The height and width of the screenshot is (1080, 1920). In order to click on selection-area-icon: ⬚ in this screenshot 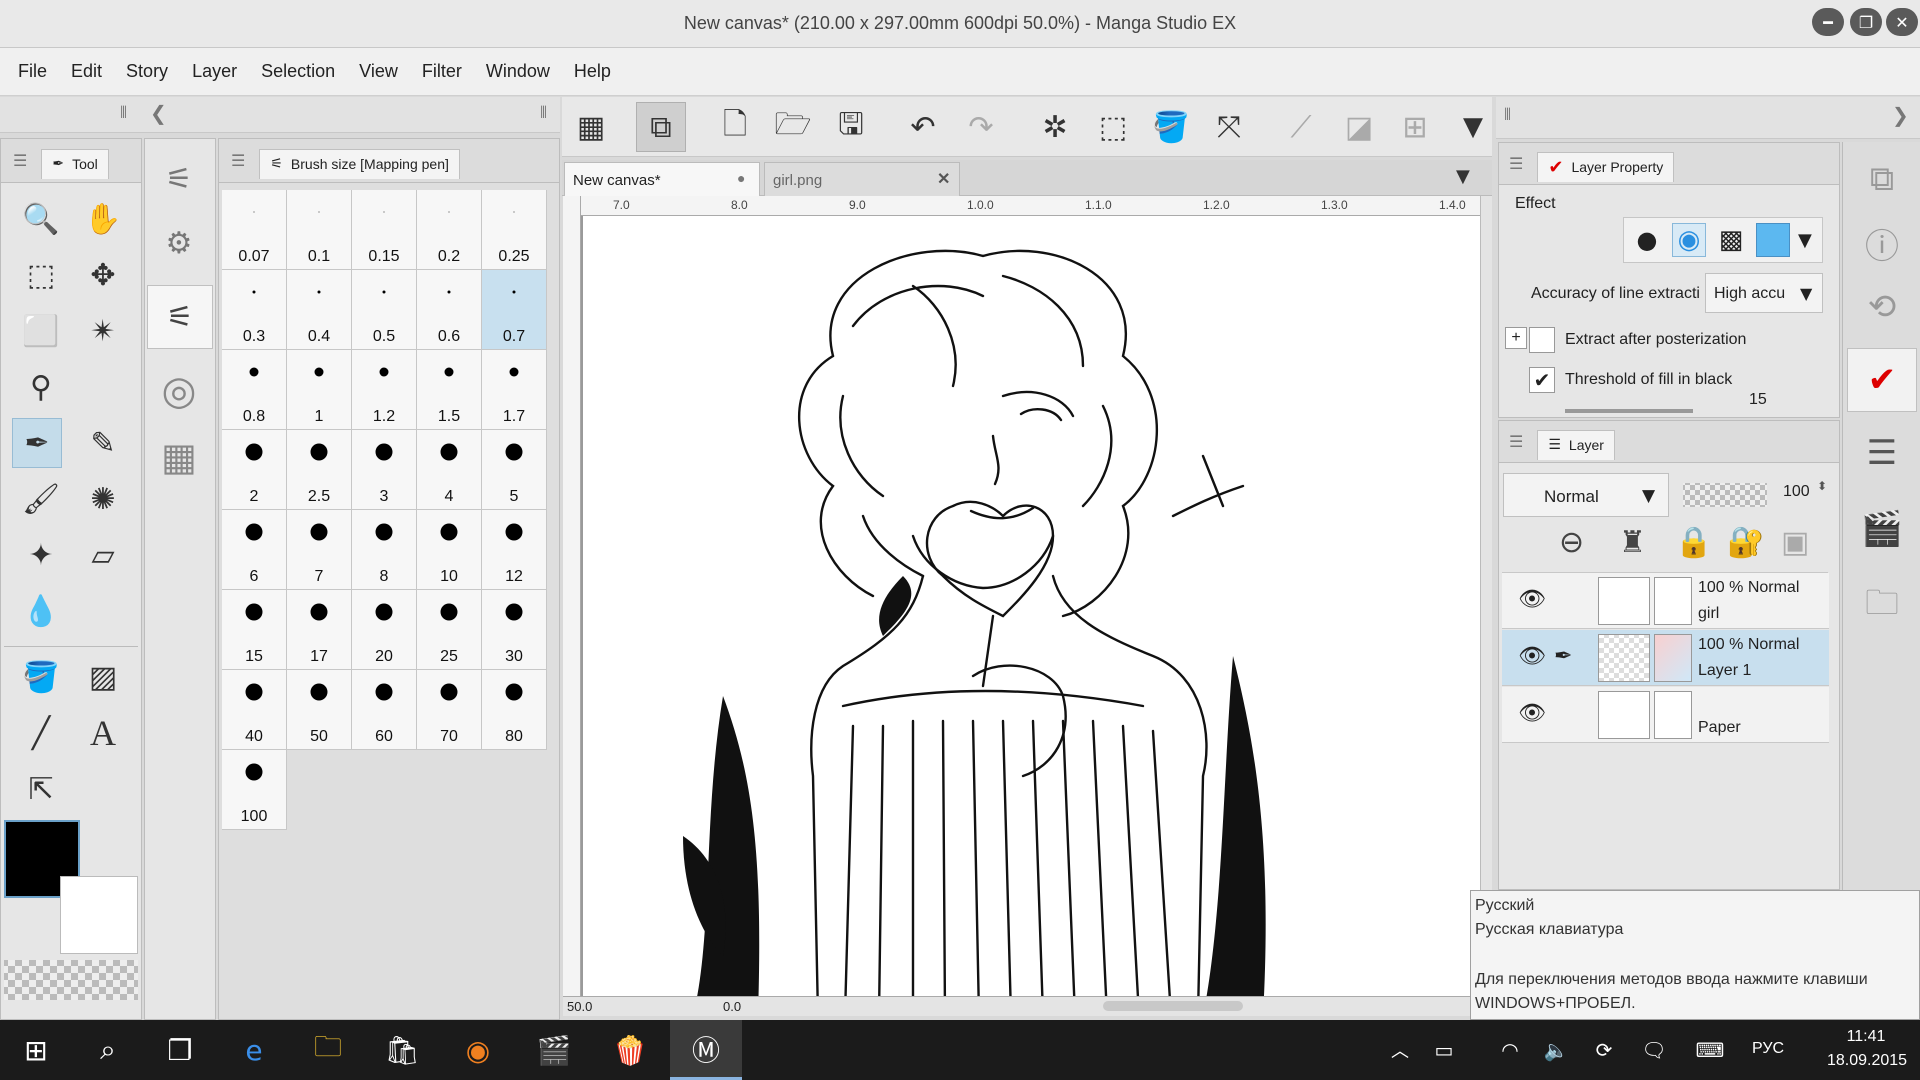, I will do `click(1113, 127)`.